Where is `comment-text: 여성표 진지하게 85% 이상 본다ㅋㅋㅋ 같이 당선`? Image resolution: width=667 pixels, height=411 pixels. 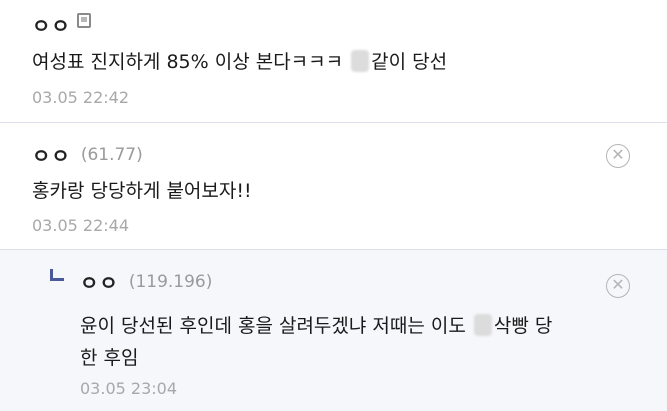
comment-text: 여성표 진지하게 85% 이상 본다ㅋㅋㅋ 같이 당선 is located at coordinates (239, 62).